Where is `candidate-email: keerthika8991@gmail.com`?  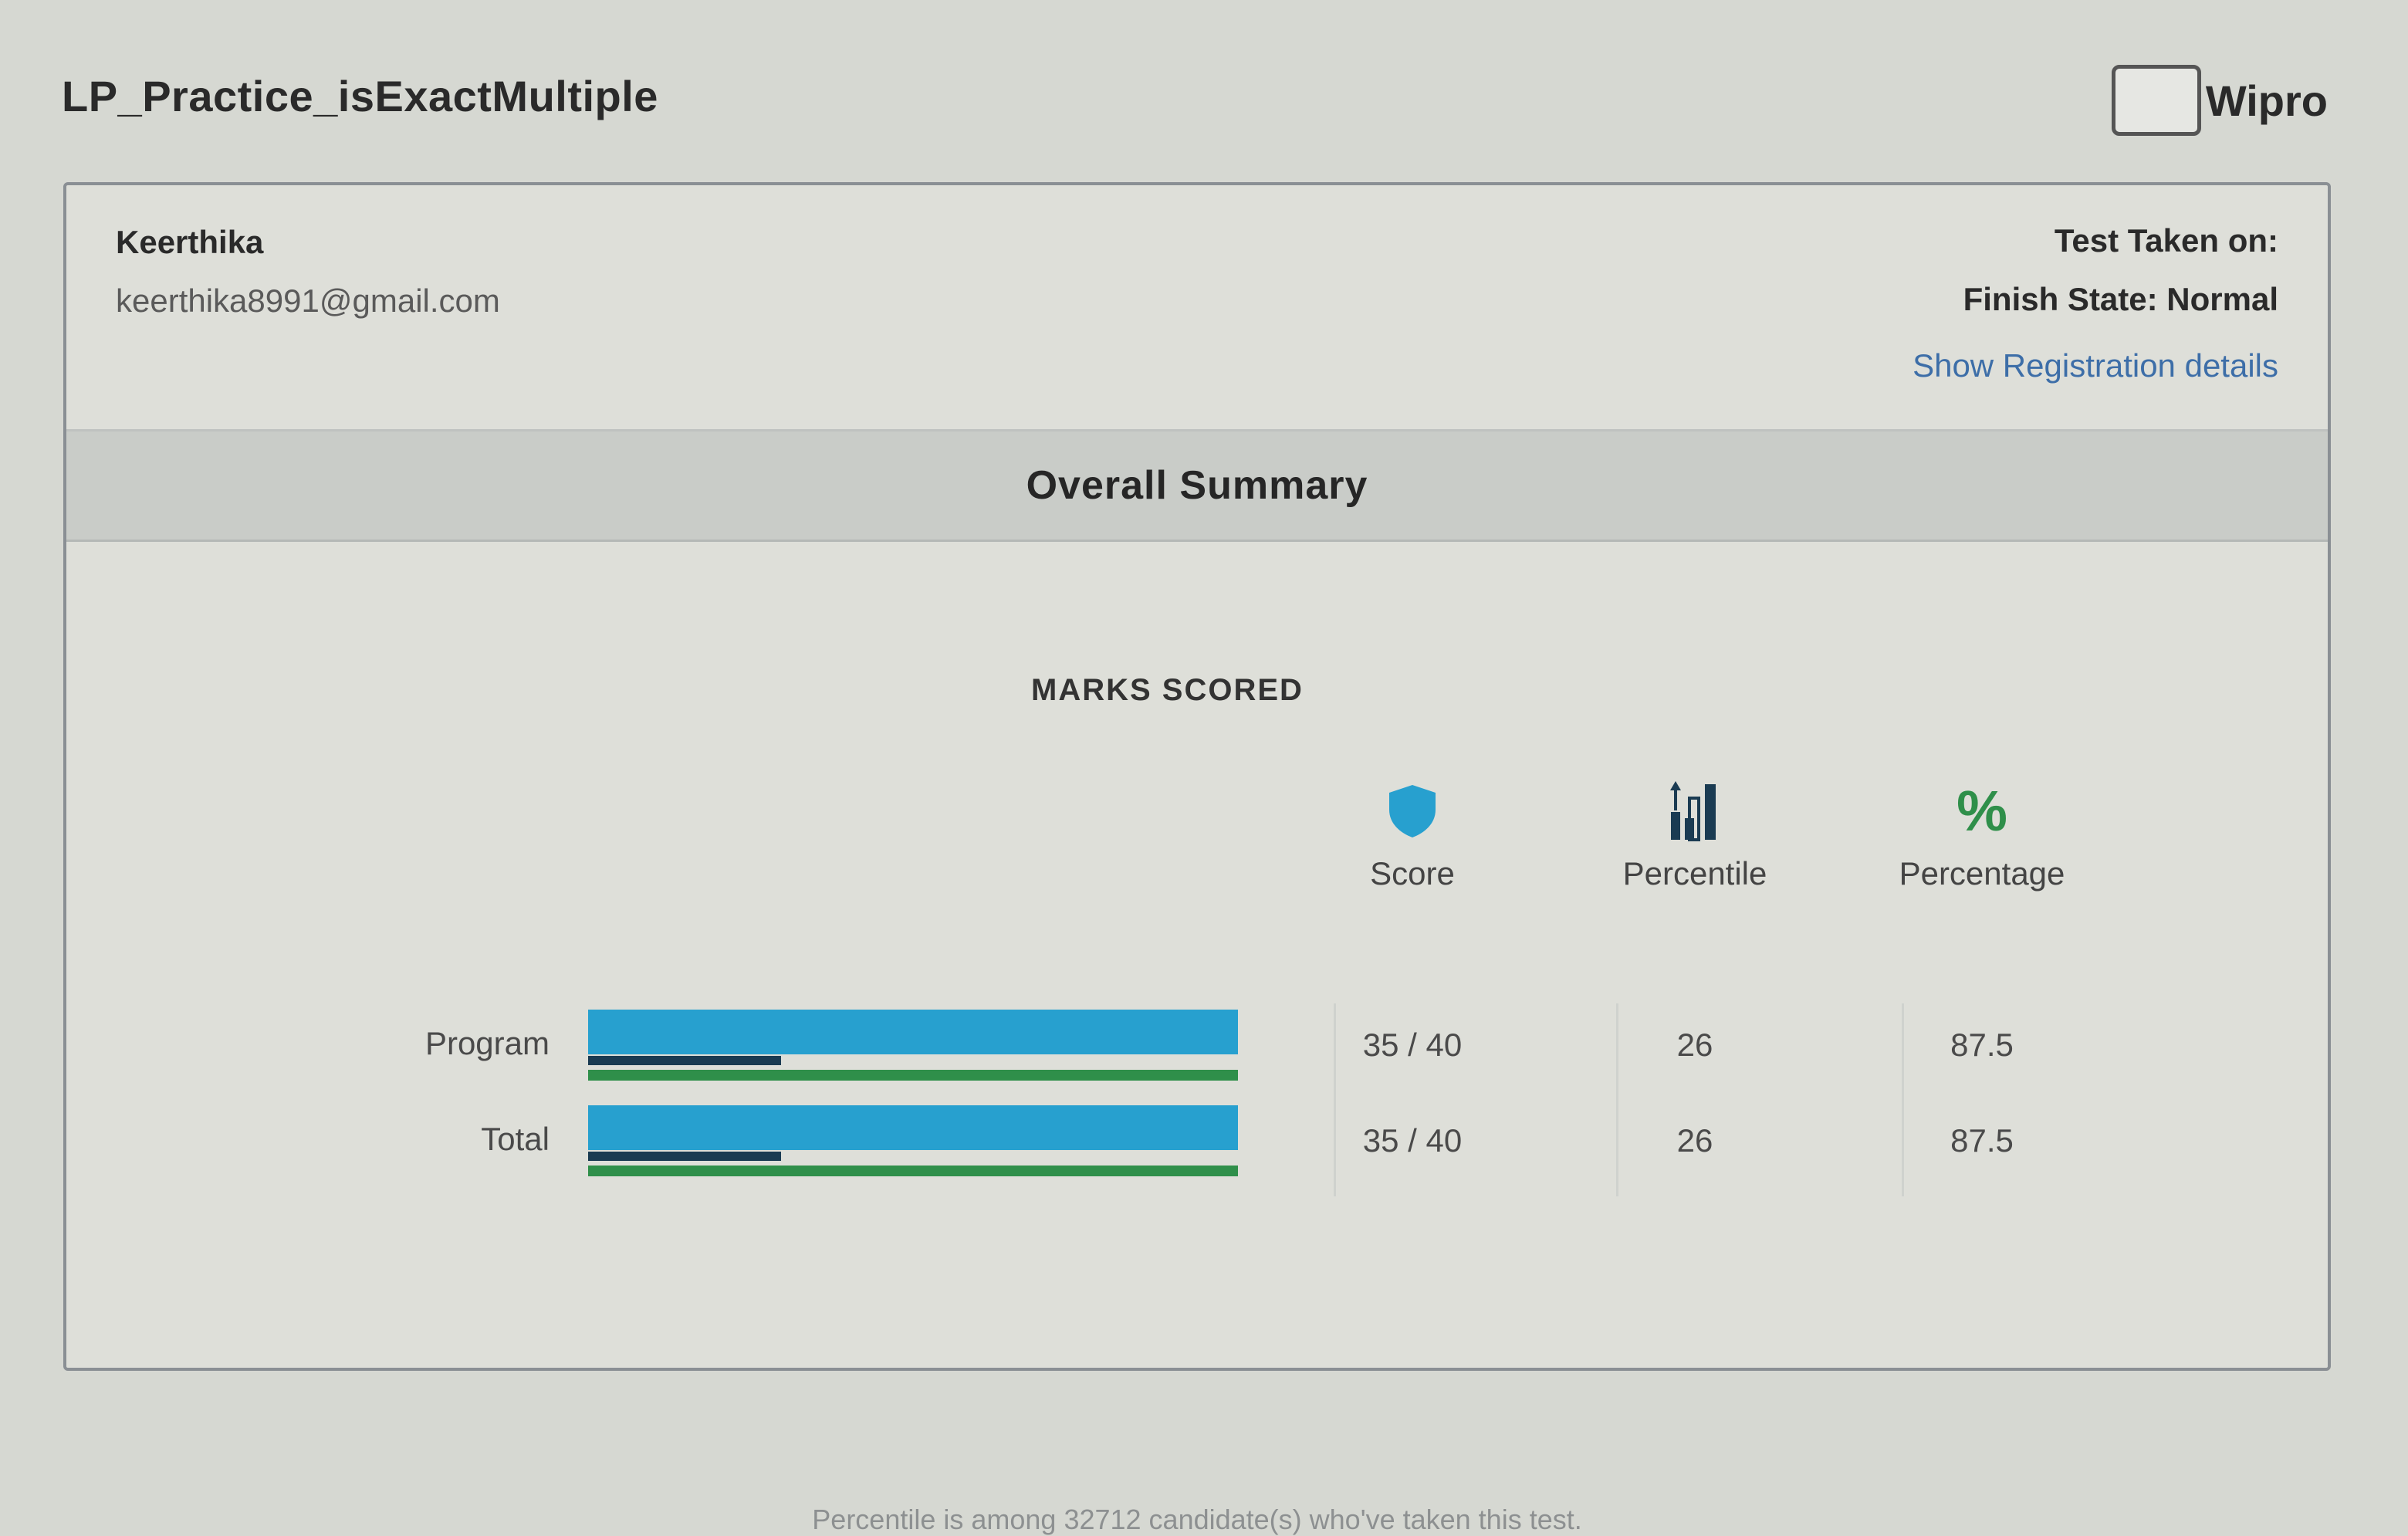
candidate-email: keerthika8991@gmail.com is located at coordinates (308, 301).